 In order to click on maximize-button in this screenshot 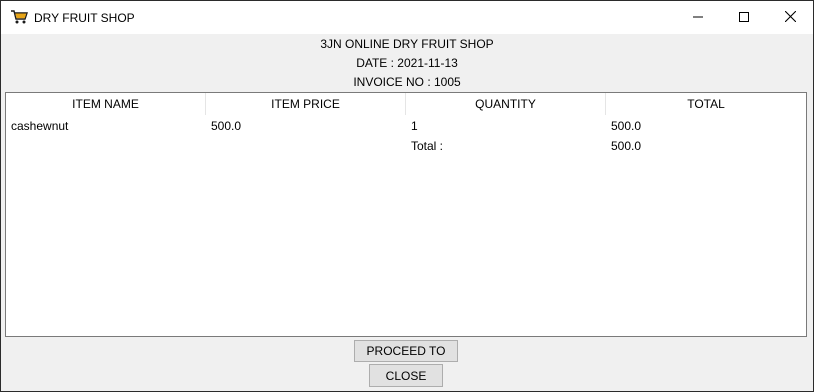, I will do `click(744, 17)`.